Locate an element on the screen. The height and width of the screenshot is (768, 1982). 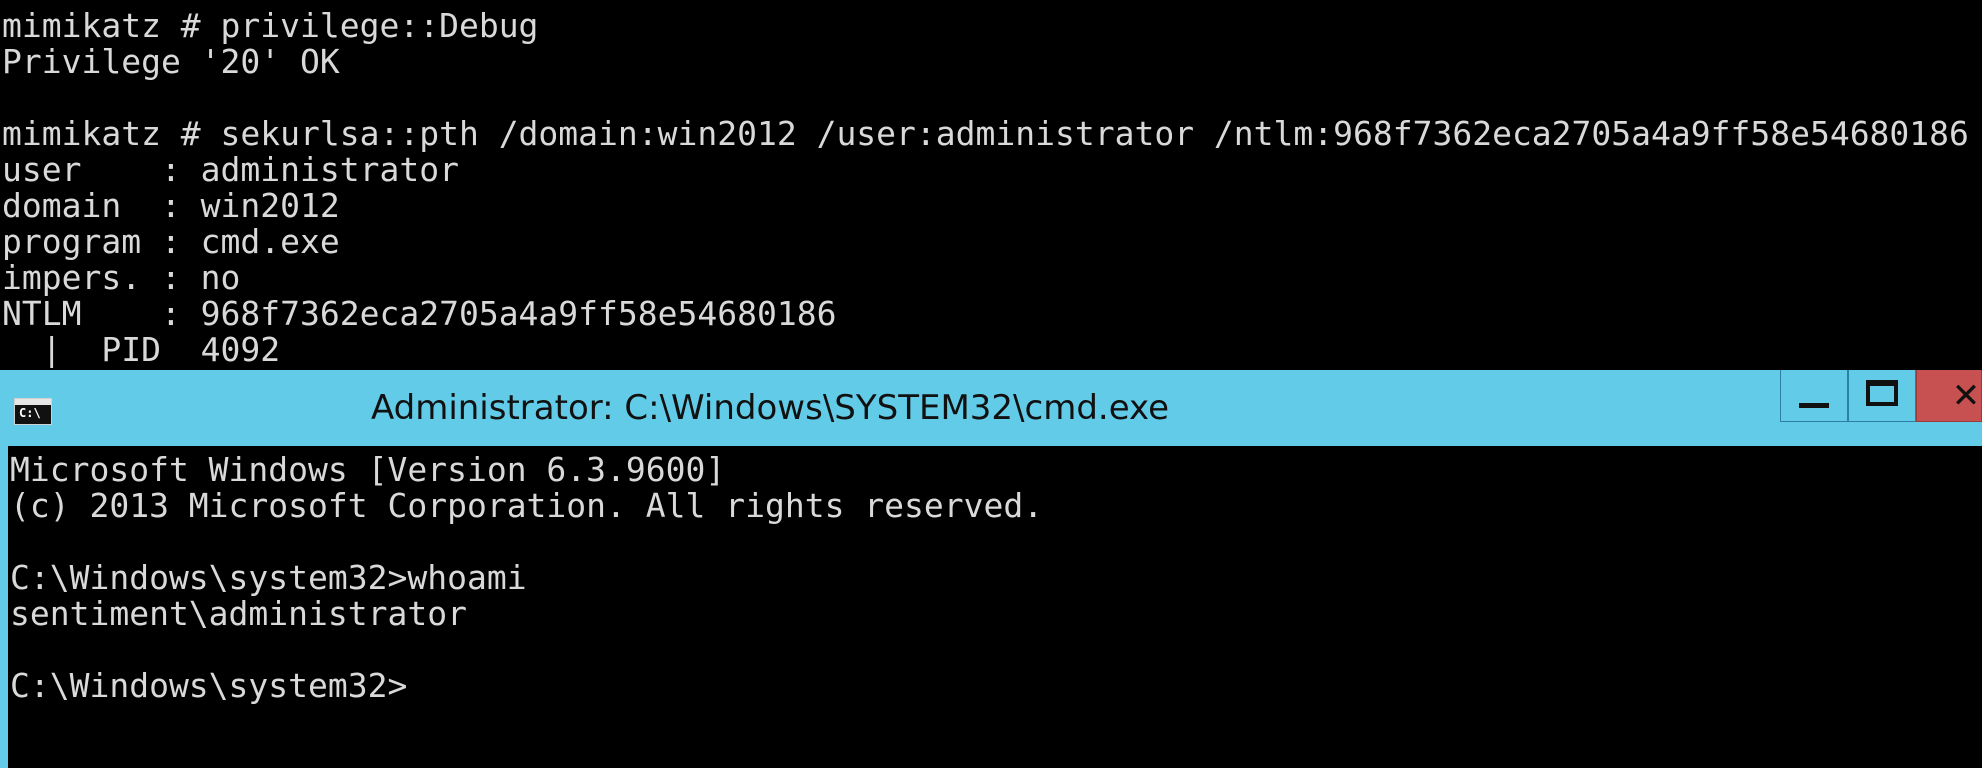
console-line: mimikatz # privilege::Debug is located at coordinates (270, 26).